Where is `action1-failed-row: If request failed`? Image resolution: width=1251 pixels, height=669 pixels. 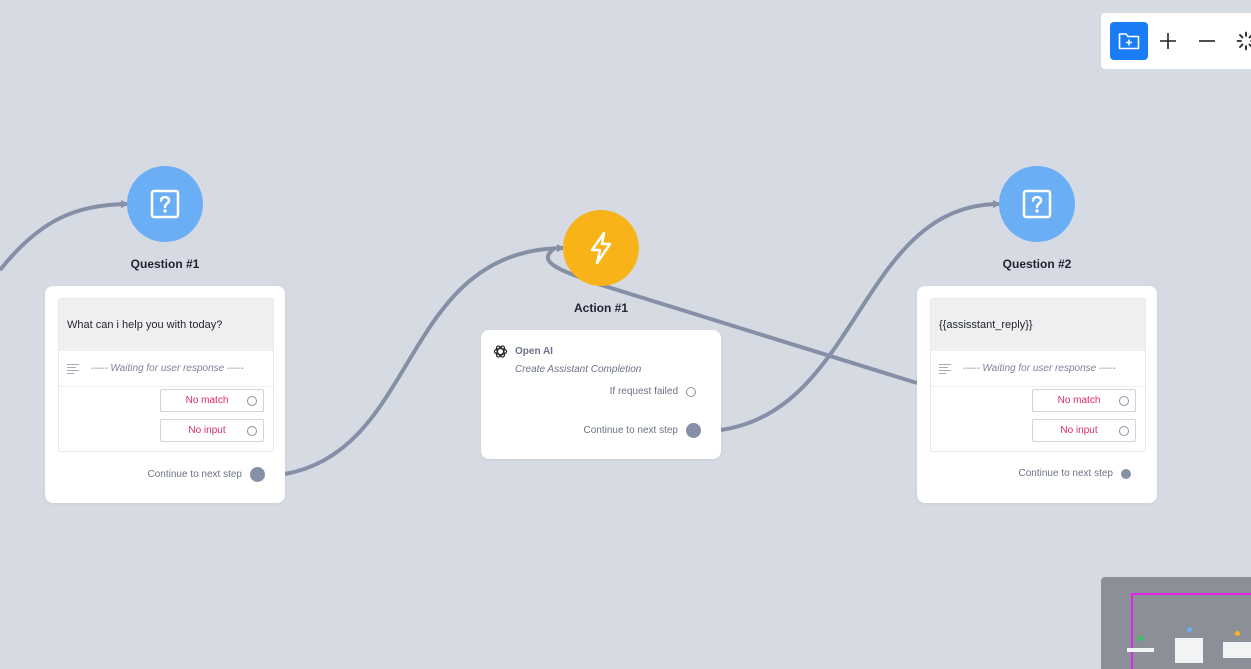 action1-failed-row: If request failed is located at coordinates (653, 391).